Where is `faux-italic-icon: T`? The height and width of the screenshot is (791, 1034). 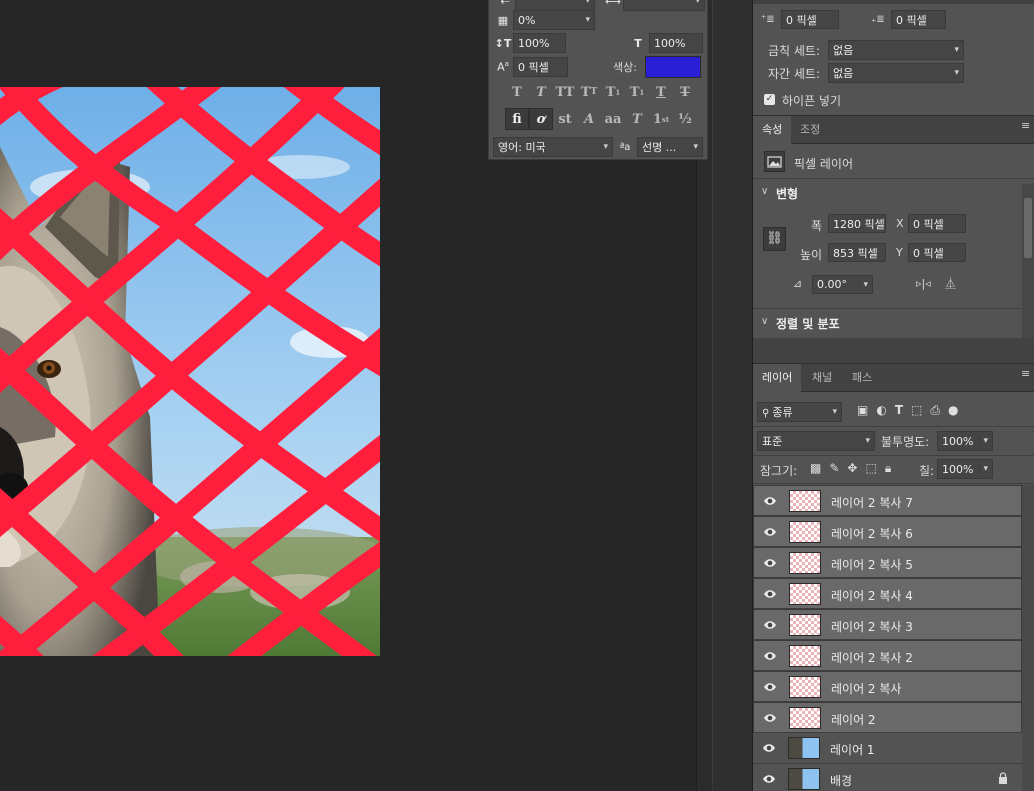
faux-italic-icon: T is located at coordinates (541, 92).